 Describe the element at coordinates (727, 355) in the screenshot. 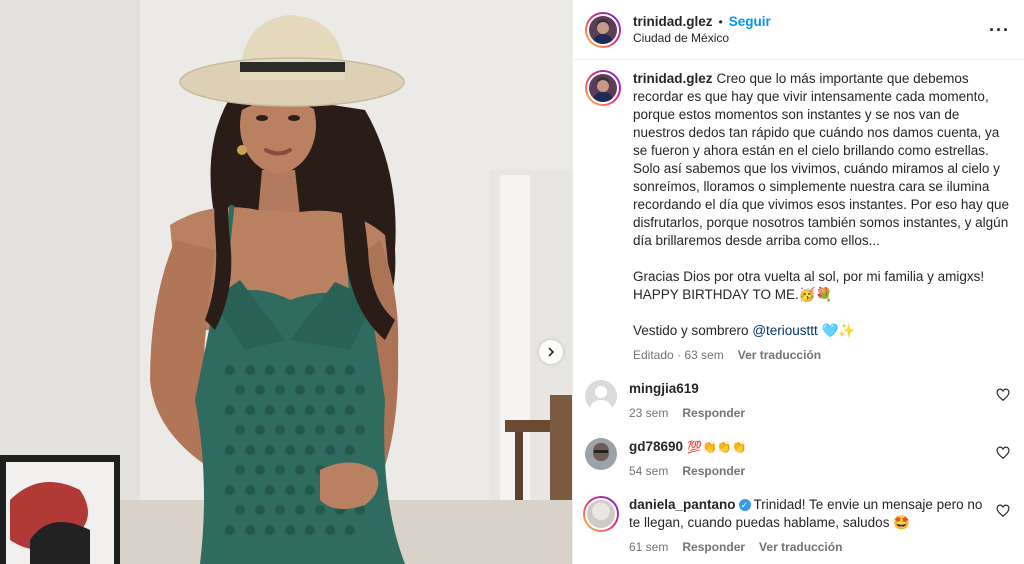

I see `caption-meta: Editado · 63 sem Ver traducción` at that location.